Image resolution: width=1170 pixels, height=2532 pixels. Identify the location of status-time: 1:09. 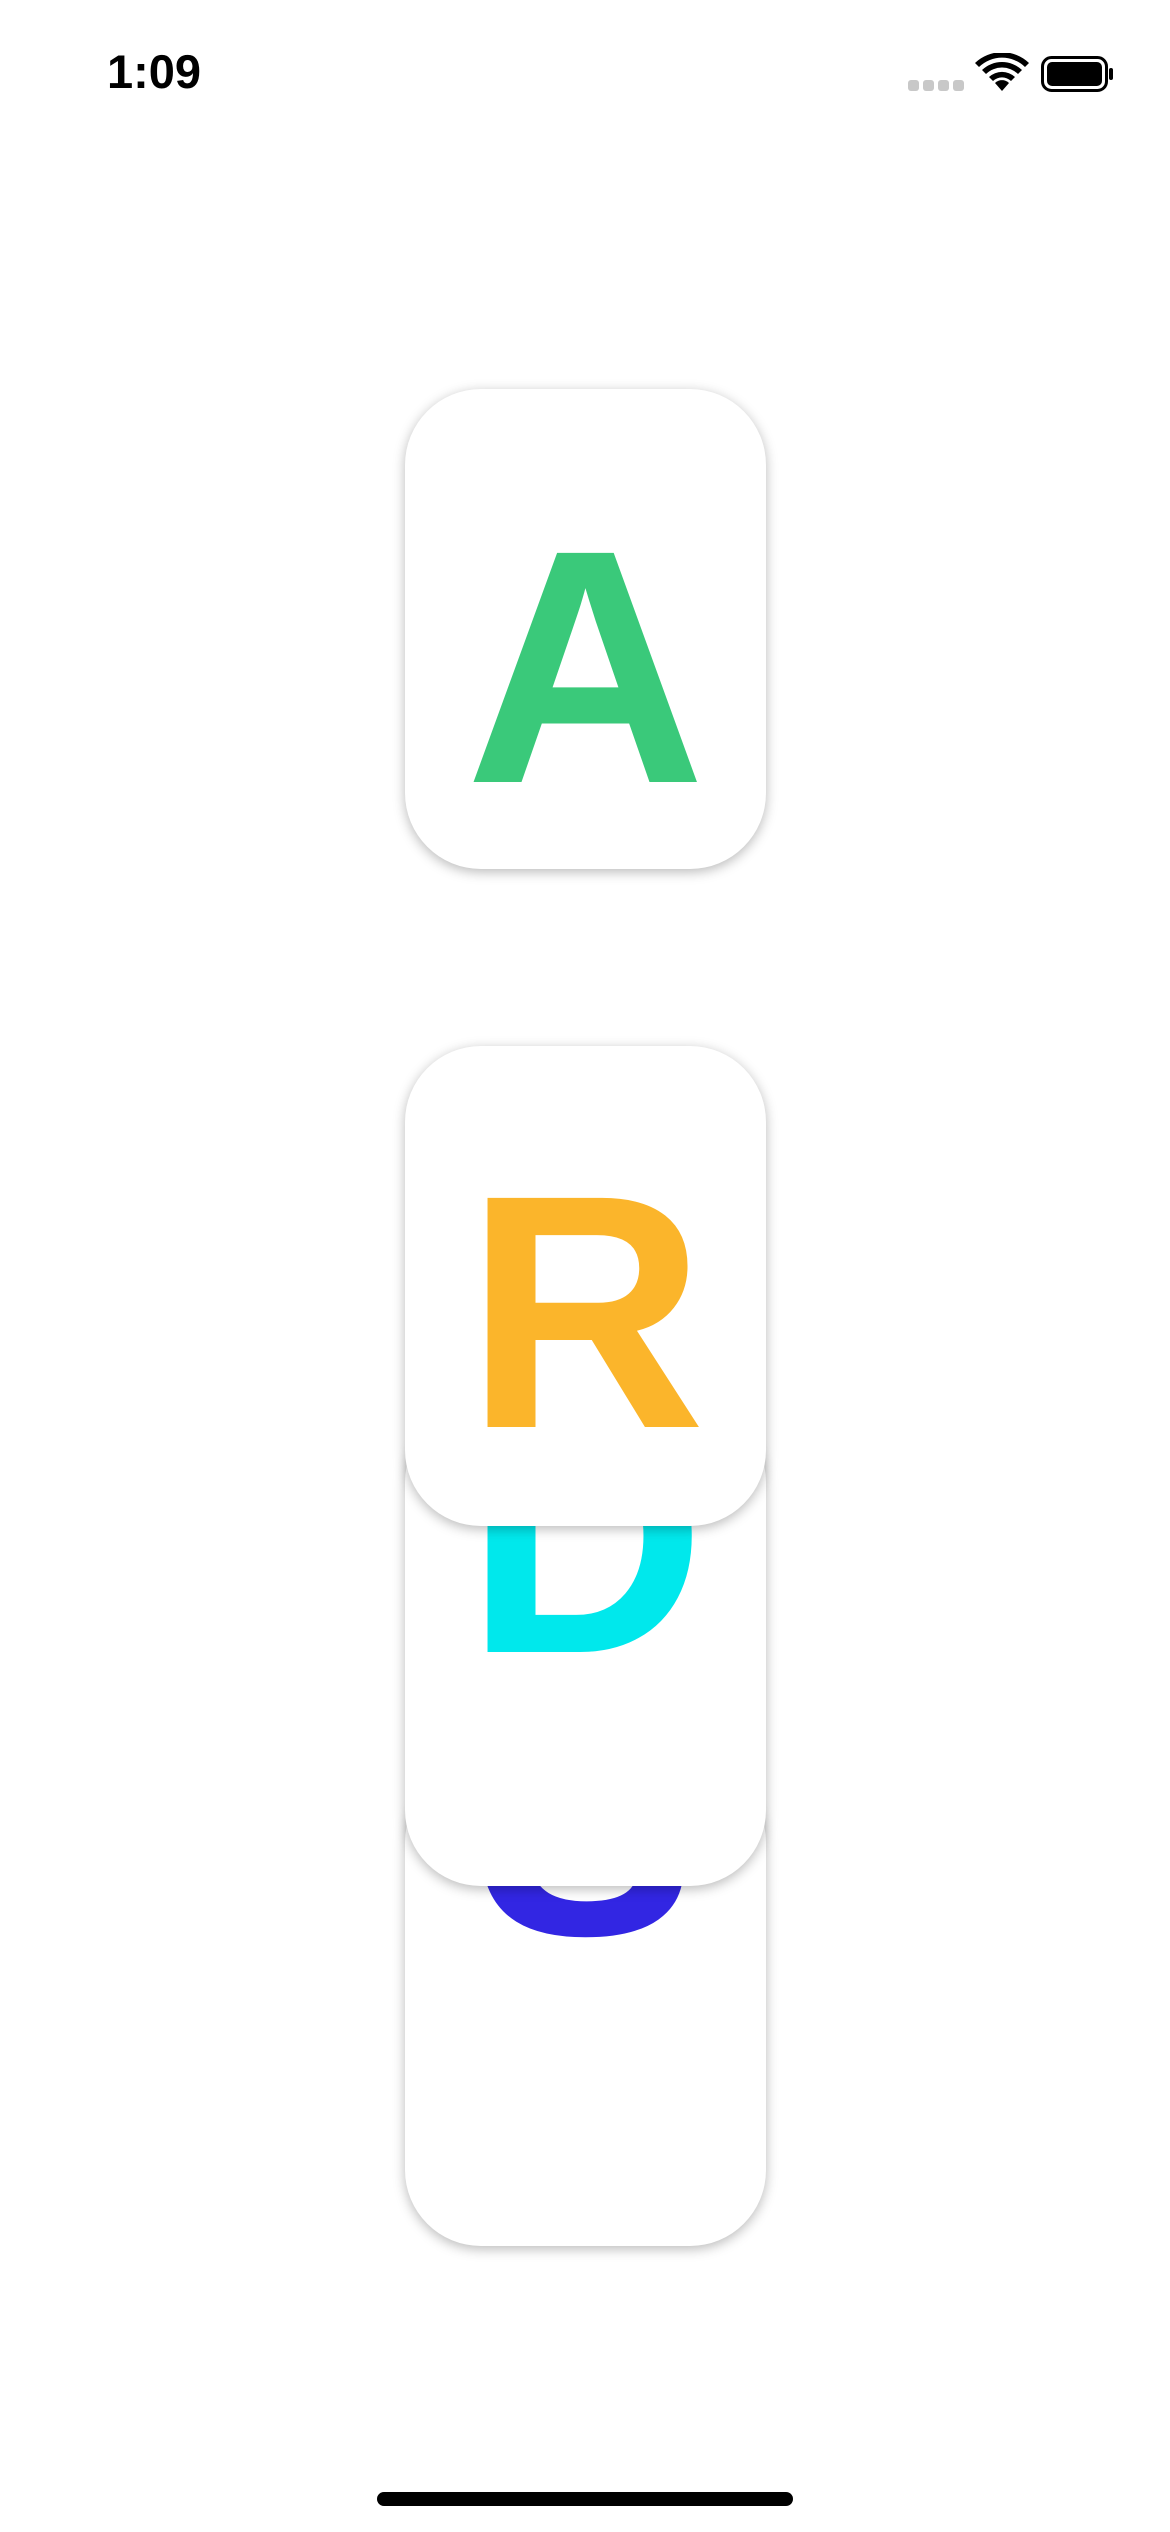
(154, 71).